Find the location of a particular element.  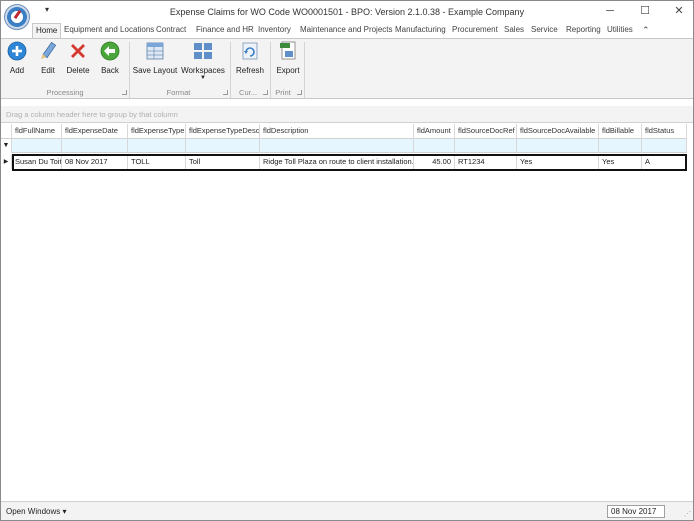

print-dialog-launcher-icon is located at coordinates (299, 92).